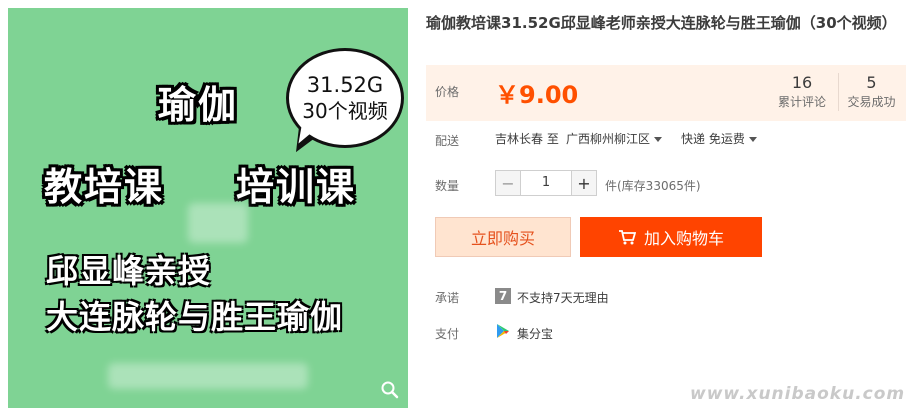 This screenshot has height=410, width=913. What do you see at coordinates (563, 297) in the screenshot?
I see `promise-text: 不支持7天无理由` at bounding box center [563, 297].